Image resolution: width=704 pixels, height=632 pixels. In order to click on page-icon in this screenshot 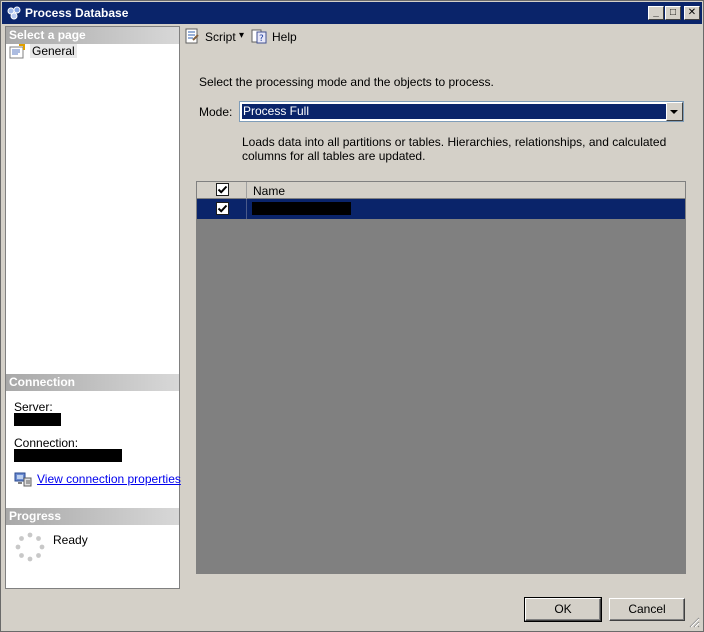, I will do `click(17, 51)`.